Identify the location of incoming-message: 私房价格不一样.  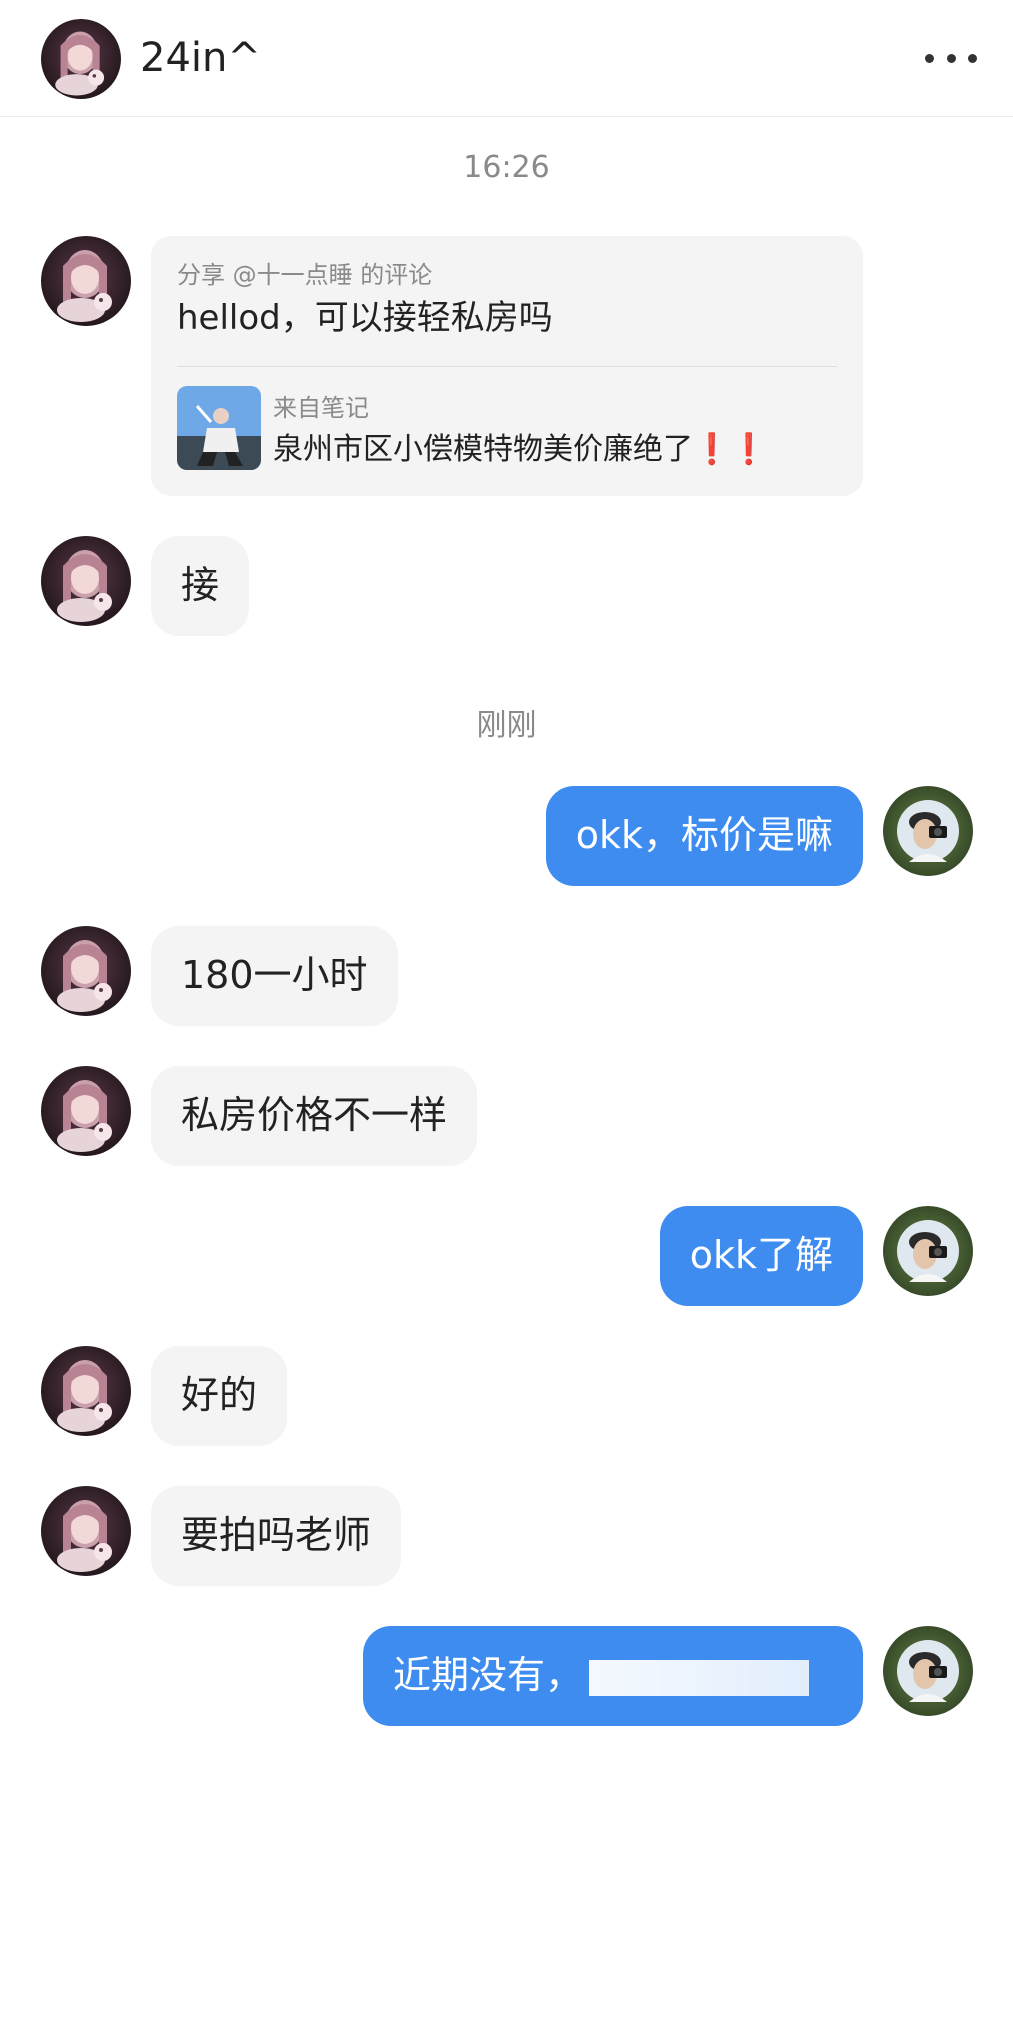
(314, 1116).